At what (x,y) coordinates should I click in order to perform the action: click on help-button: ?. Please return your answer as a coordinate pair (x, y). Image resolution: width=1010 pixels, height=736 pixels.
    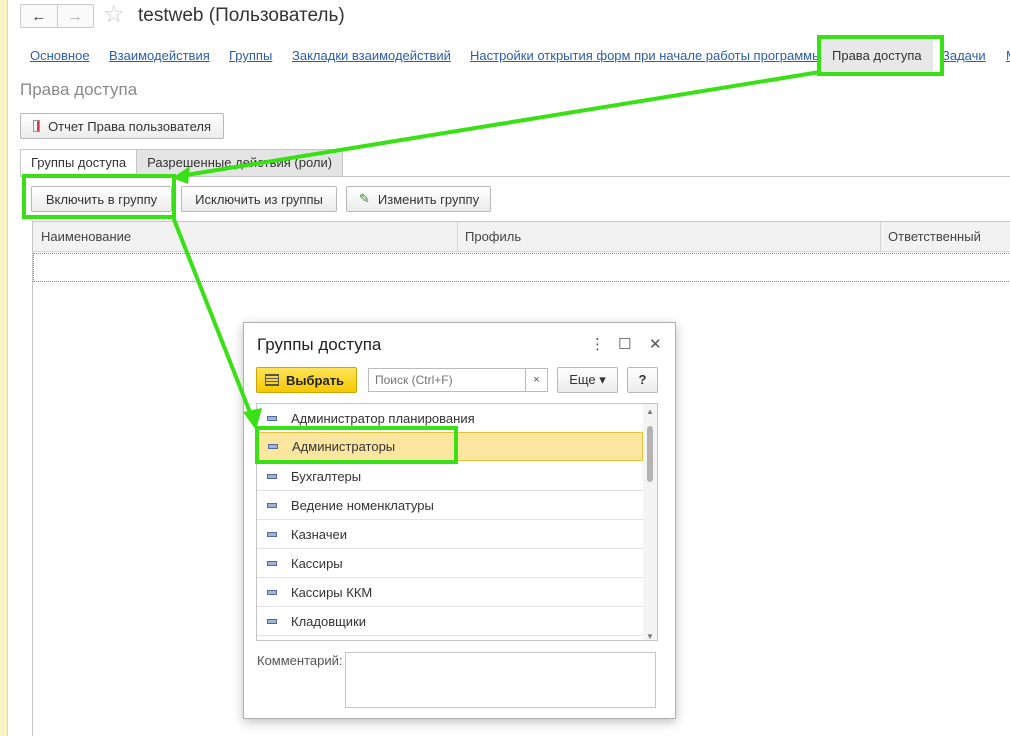
    Looking at the image, I should click on (642, 380).